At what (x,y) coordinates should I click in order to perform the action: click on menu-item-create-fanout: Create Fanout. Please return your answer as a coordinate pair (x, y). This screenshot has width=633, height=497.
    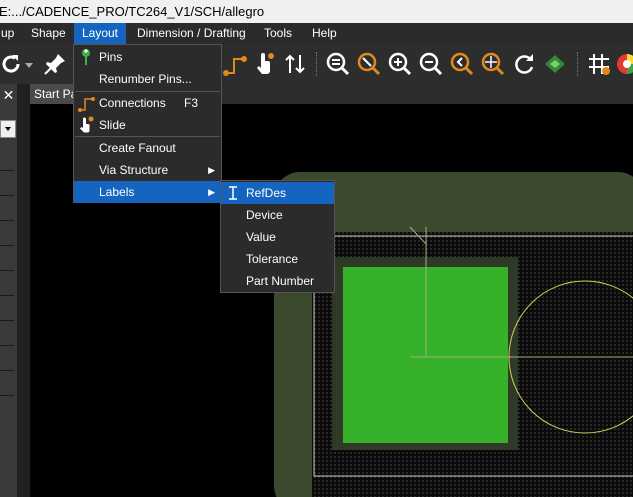
    Looking at the image, I should click on (147, 148).